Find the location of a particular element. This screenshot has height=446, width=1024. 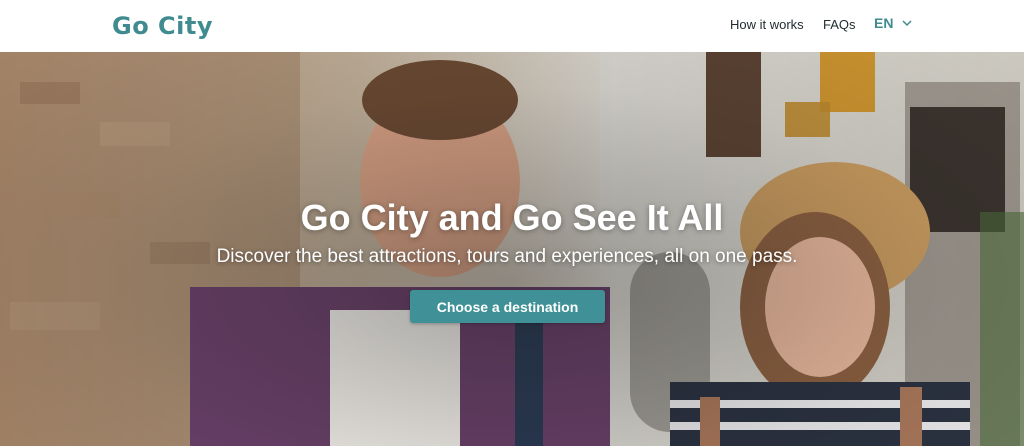

language-code: EN is located at coordinates (884, 23).